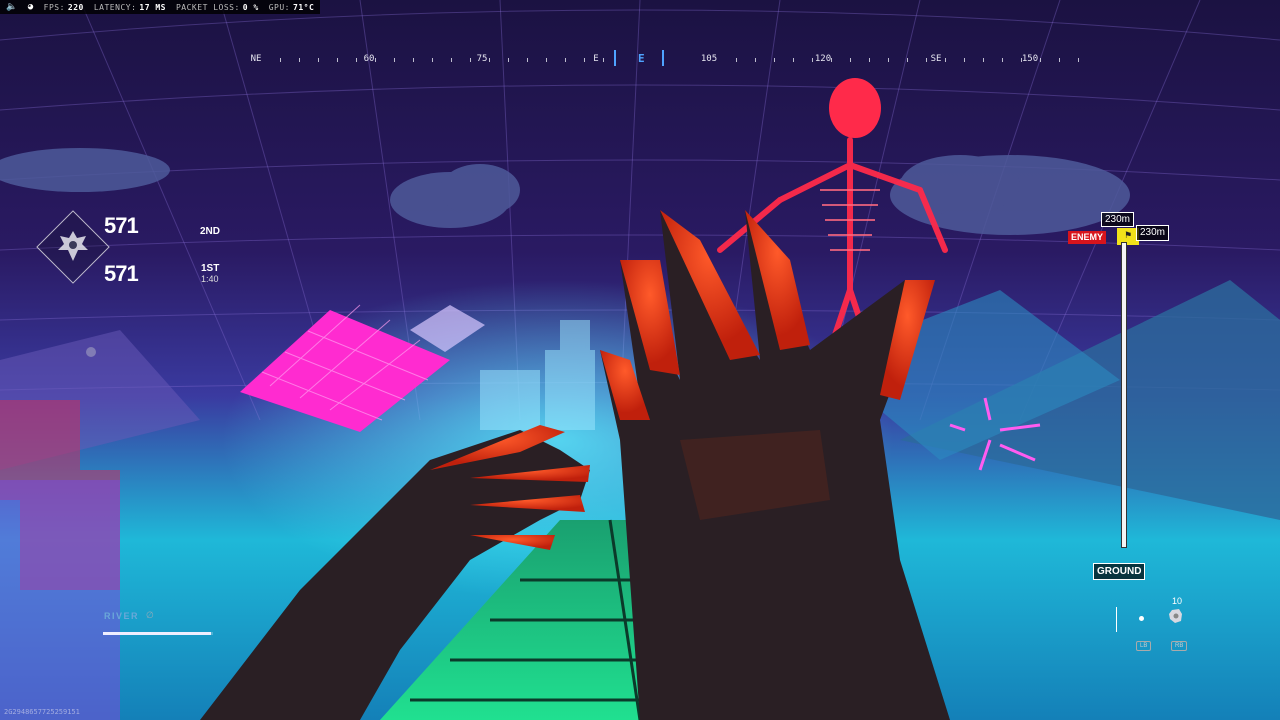  I want to click on compass-heading-bar-left, so click(615, 58).